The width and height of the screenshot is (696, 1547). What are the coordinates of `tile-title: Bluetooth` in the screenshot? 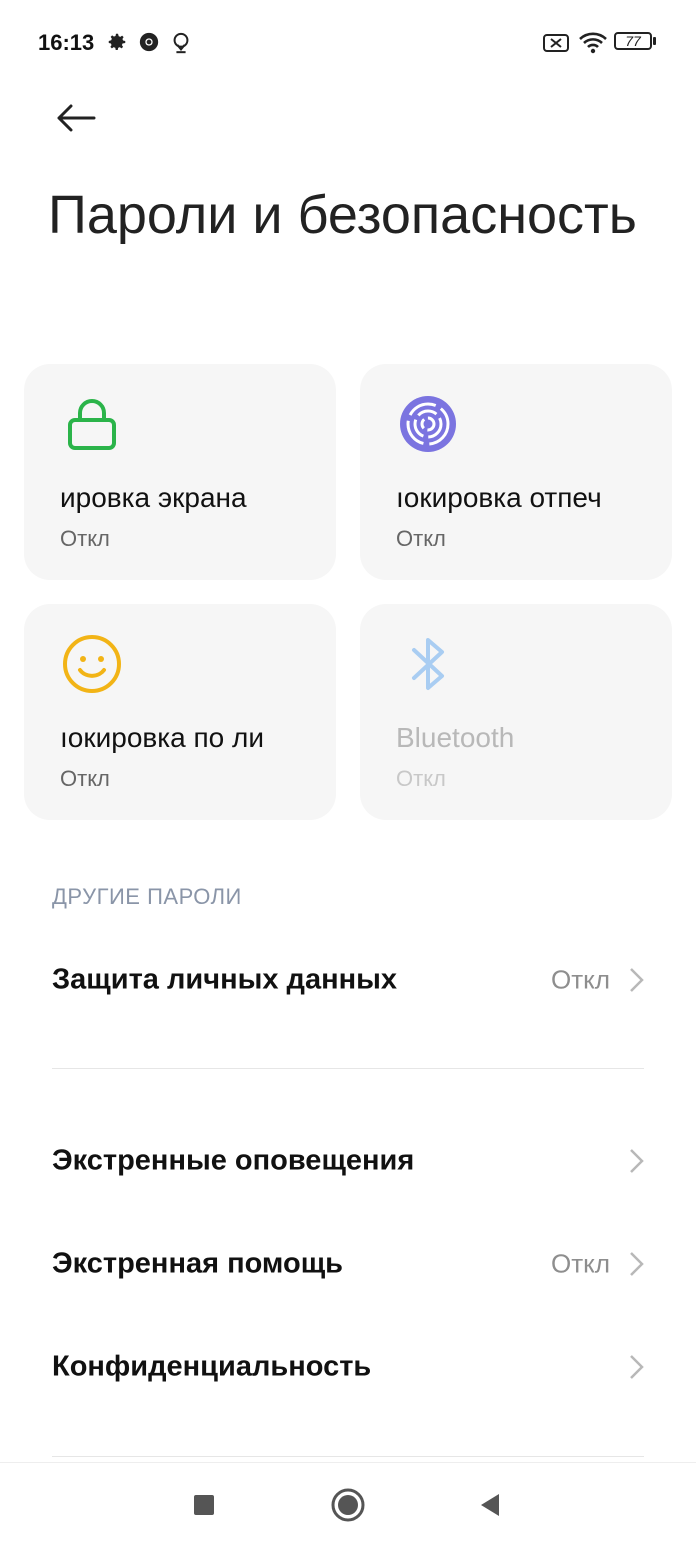 It's located at (455, 737).